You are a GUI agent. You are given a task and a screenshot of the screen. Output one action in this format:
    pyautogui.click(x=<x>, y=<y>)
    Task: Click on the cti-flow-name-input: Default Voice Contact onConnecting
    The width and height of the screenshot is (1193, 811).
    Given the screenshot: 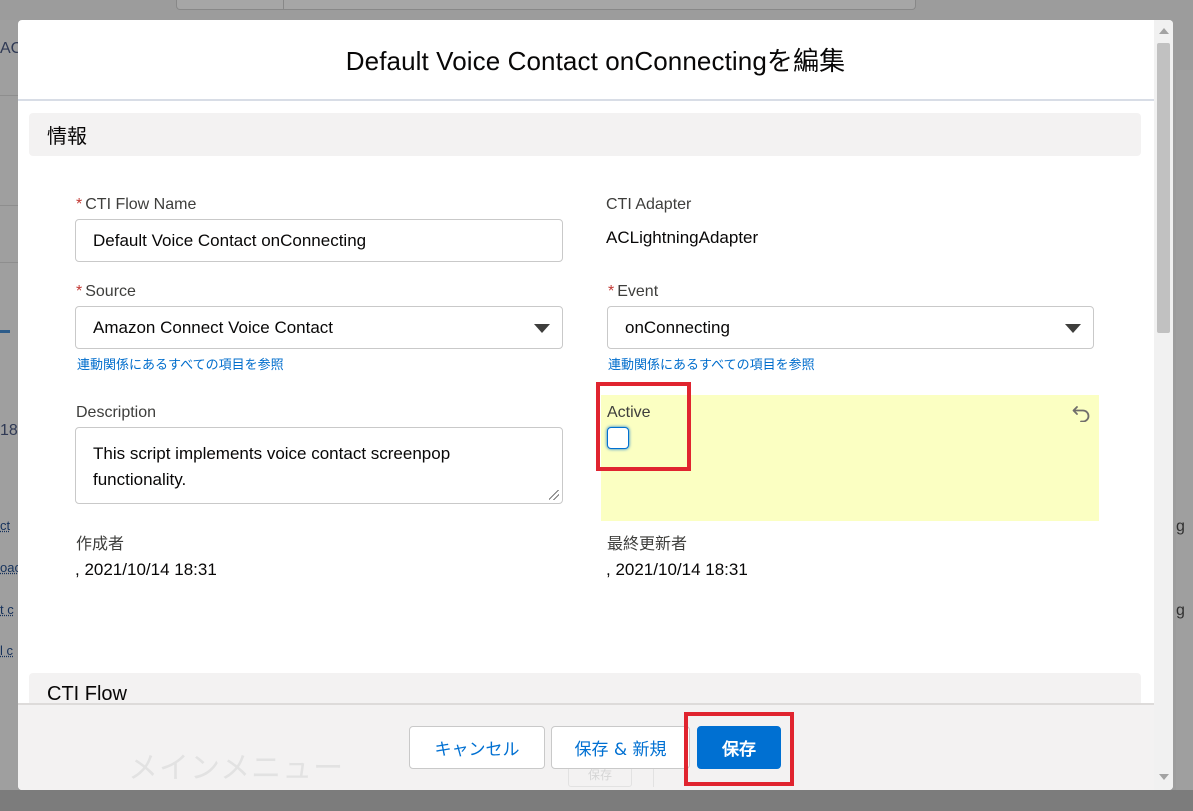 What is the action you would take?
    pyautogui.click(x=319, y=240)
    